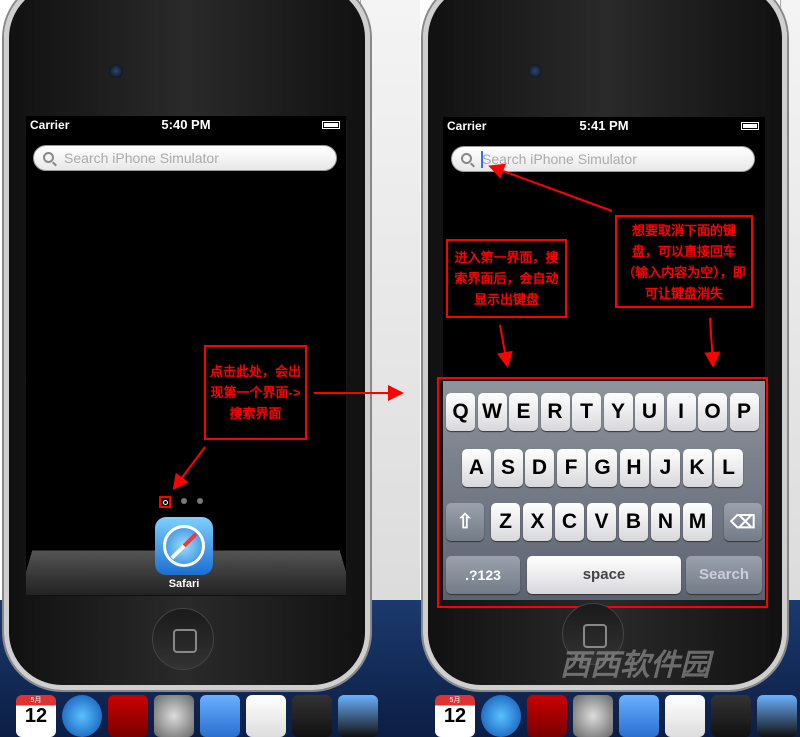  I want to click on mac-dock-left: 5月 12, so click(199, 707).